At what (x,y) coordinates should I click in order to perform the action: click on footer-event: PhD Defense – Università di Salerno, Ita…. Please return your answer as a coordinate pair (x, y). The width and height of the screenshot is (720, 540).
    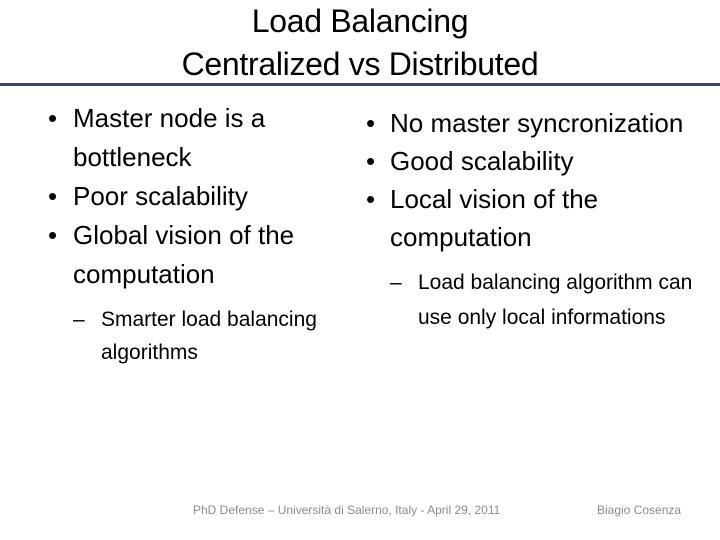
    Looking at the image, I should click on (347, 510).